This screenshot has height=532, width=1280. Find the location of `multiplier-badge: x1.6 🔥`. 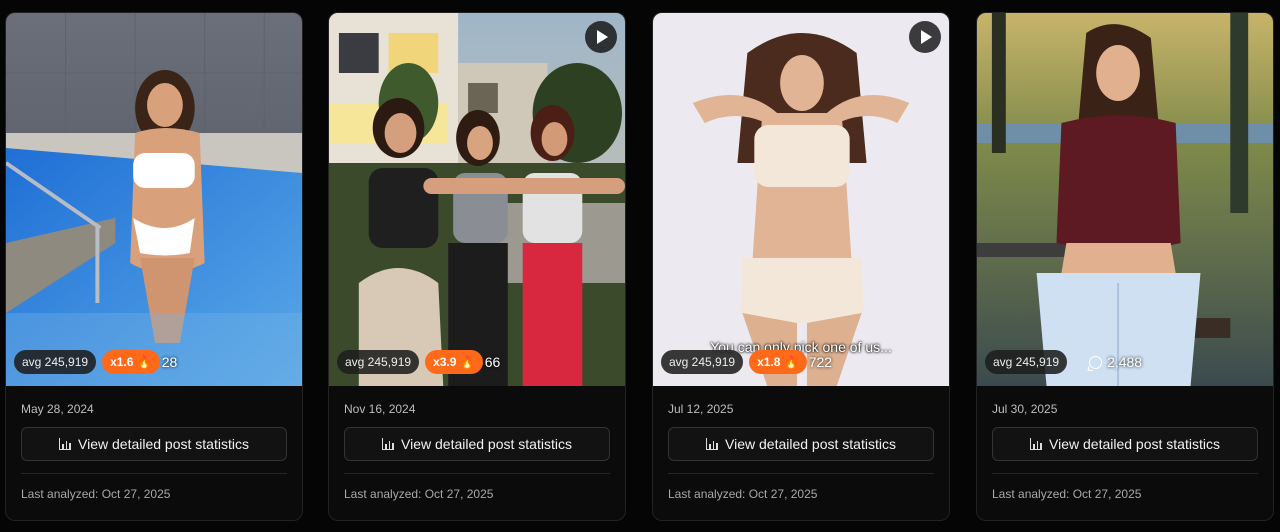

multiplier-badge: x1.6 🔥 is located at coordinates (131, 362).